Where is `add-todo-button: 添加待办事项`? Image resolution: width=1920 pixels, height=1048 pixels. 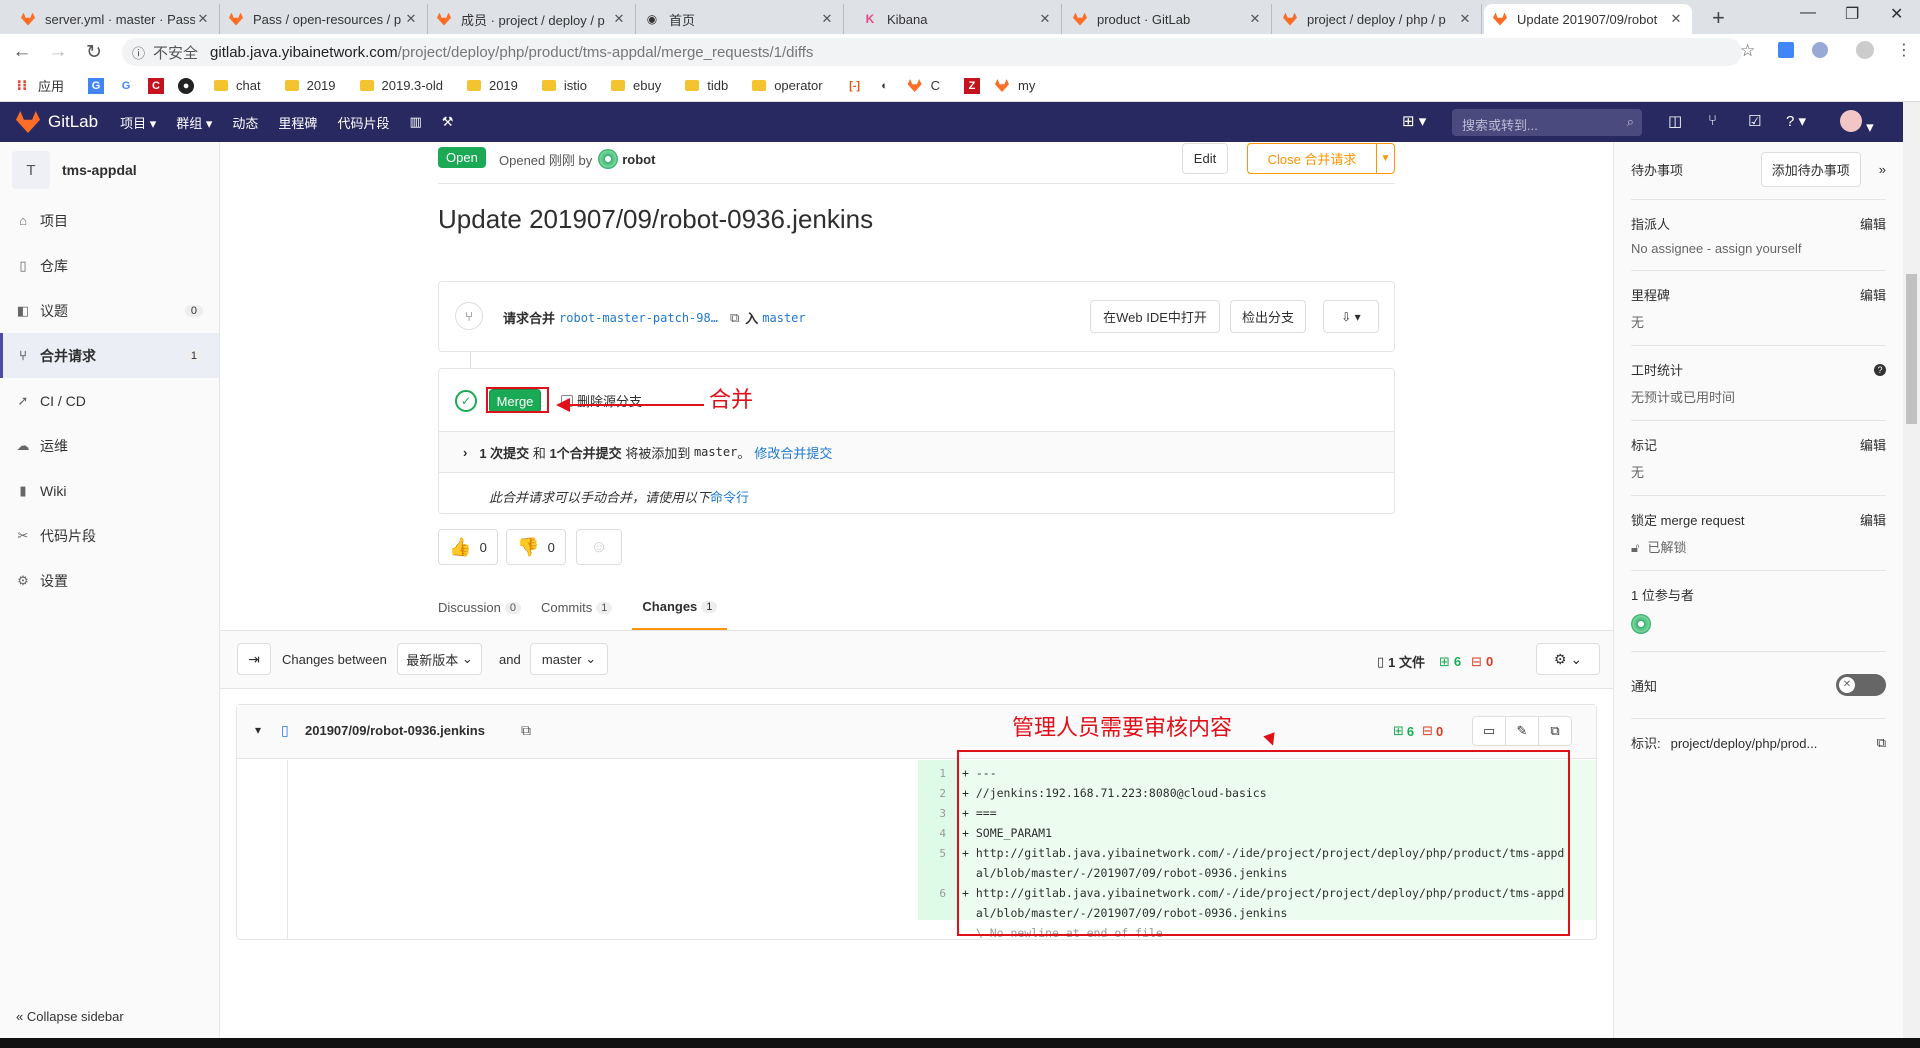
add-todo-button: 添加待办事项 is located at coordinates (1810, 169).